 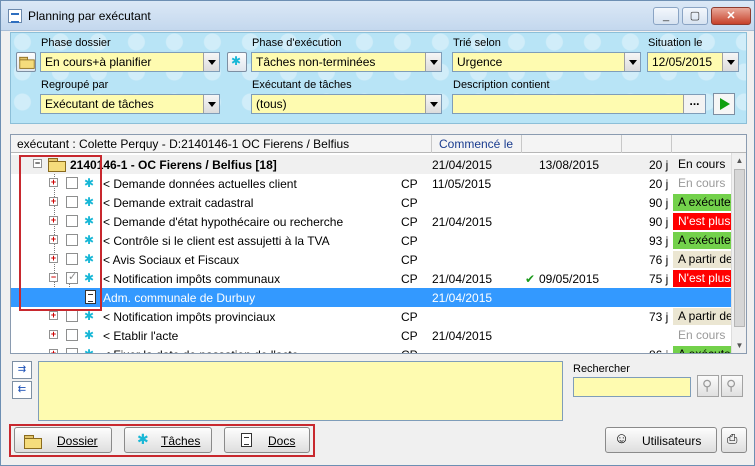 I want to click on phase-dossier-select: En cours+à planifier, so click(x=130, y=62).